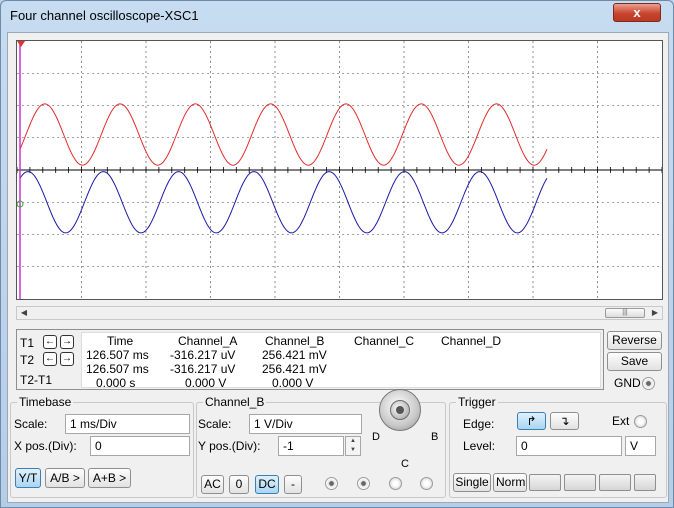  Describe the element at coordinates (580, 482) in the screenshot. I see `none-button` at that location.